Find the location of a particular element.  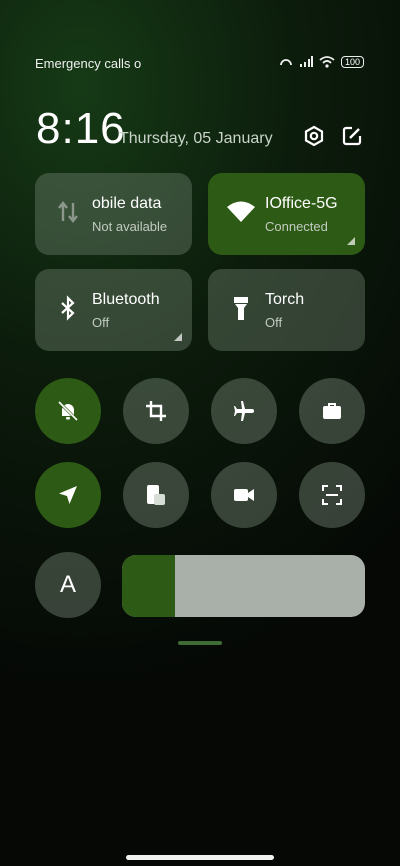

hotspot-icon is located at coordinates (286, 62).